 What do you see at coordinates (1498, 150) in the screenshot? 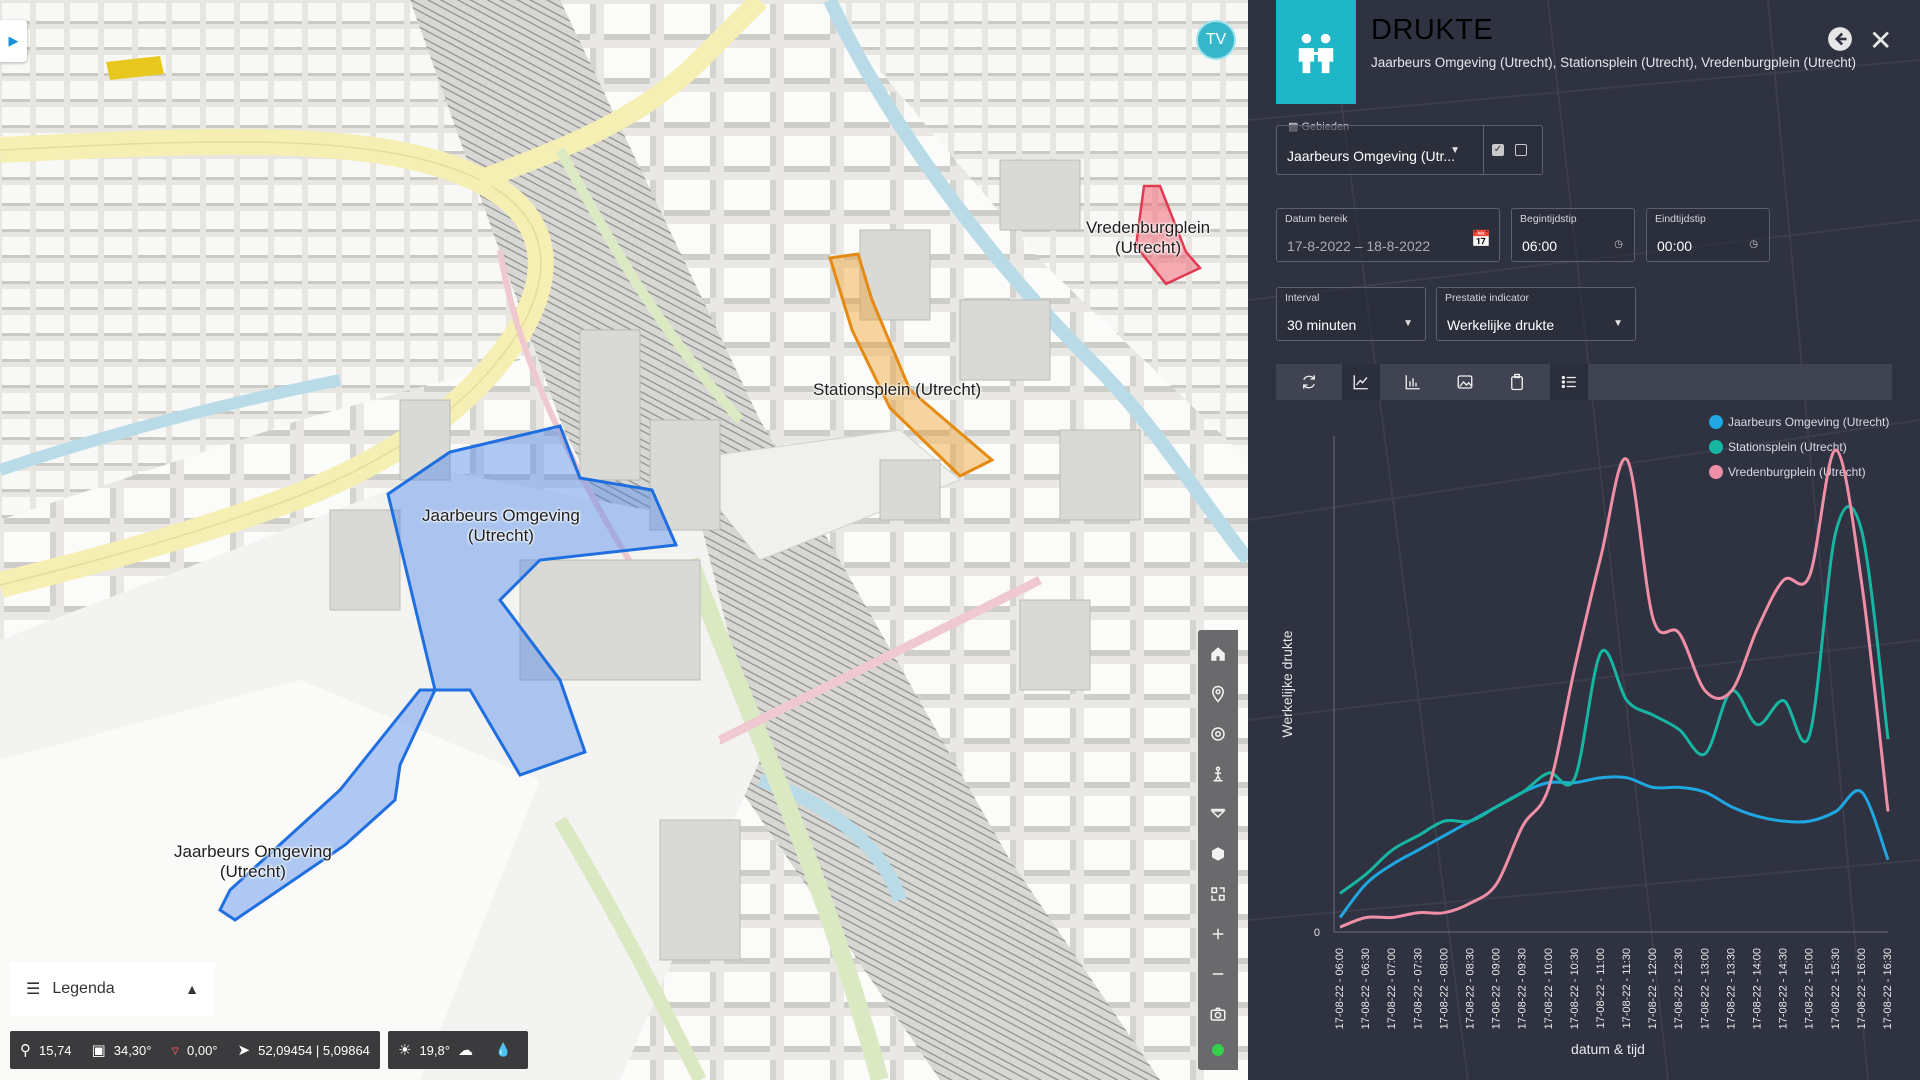
I see `select-all-checkbox: ✓` at bounding box center [1498, 150].